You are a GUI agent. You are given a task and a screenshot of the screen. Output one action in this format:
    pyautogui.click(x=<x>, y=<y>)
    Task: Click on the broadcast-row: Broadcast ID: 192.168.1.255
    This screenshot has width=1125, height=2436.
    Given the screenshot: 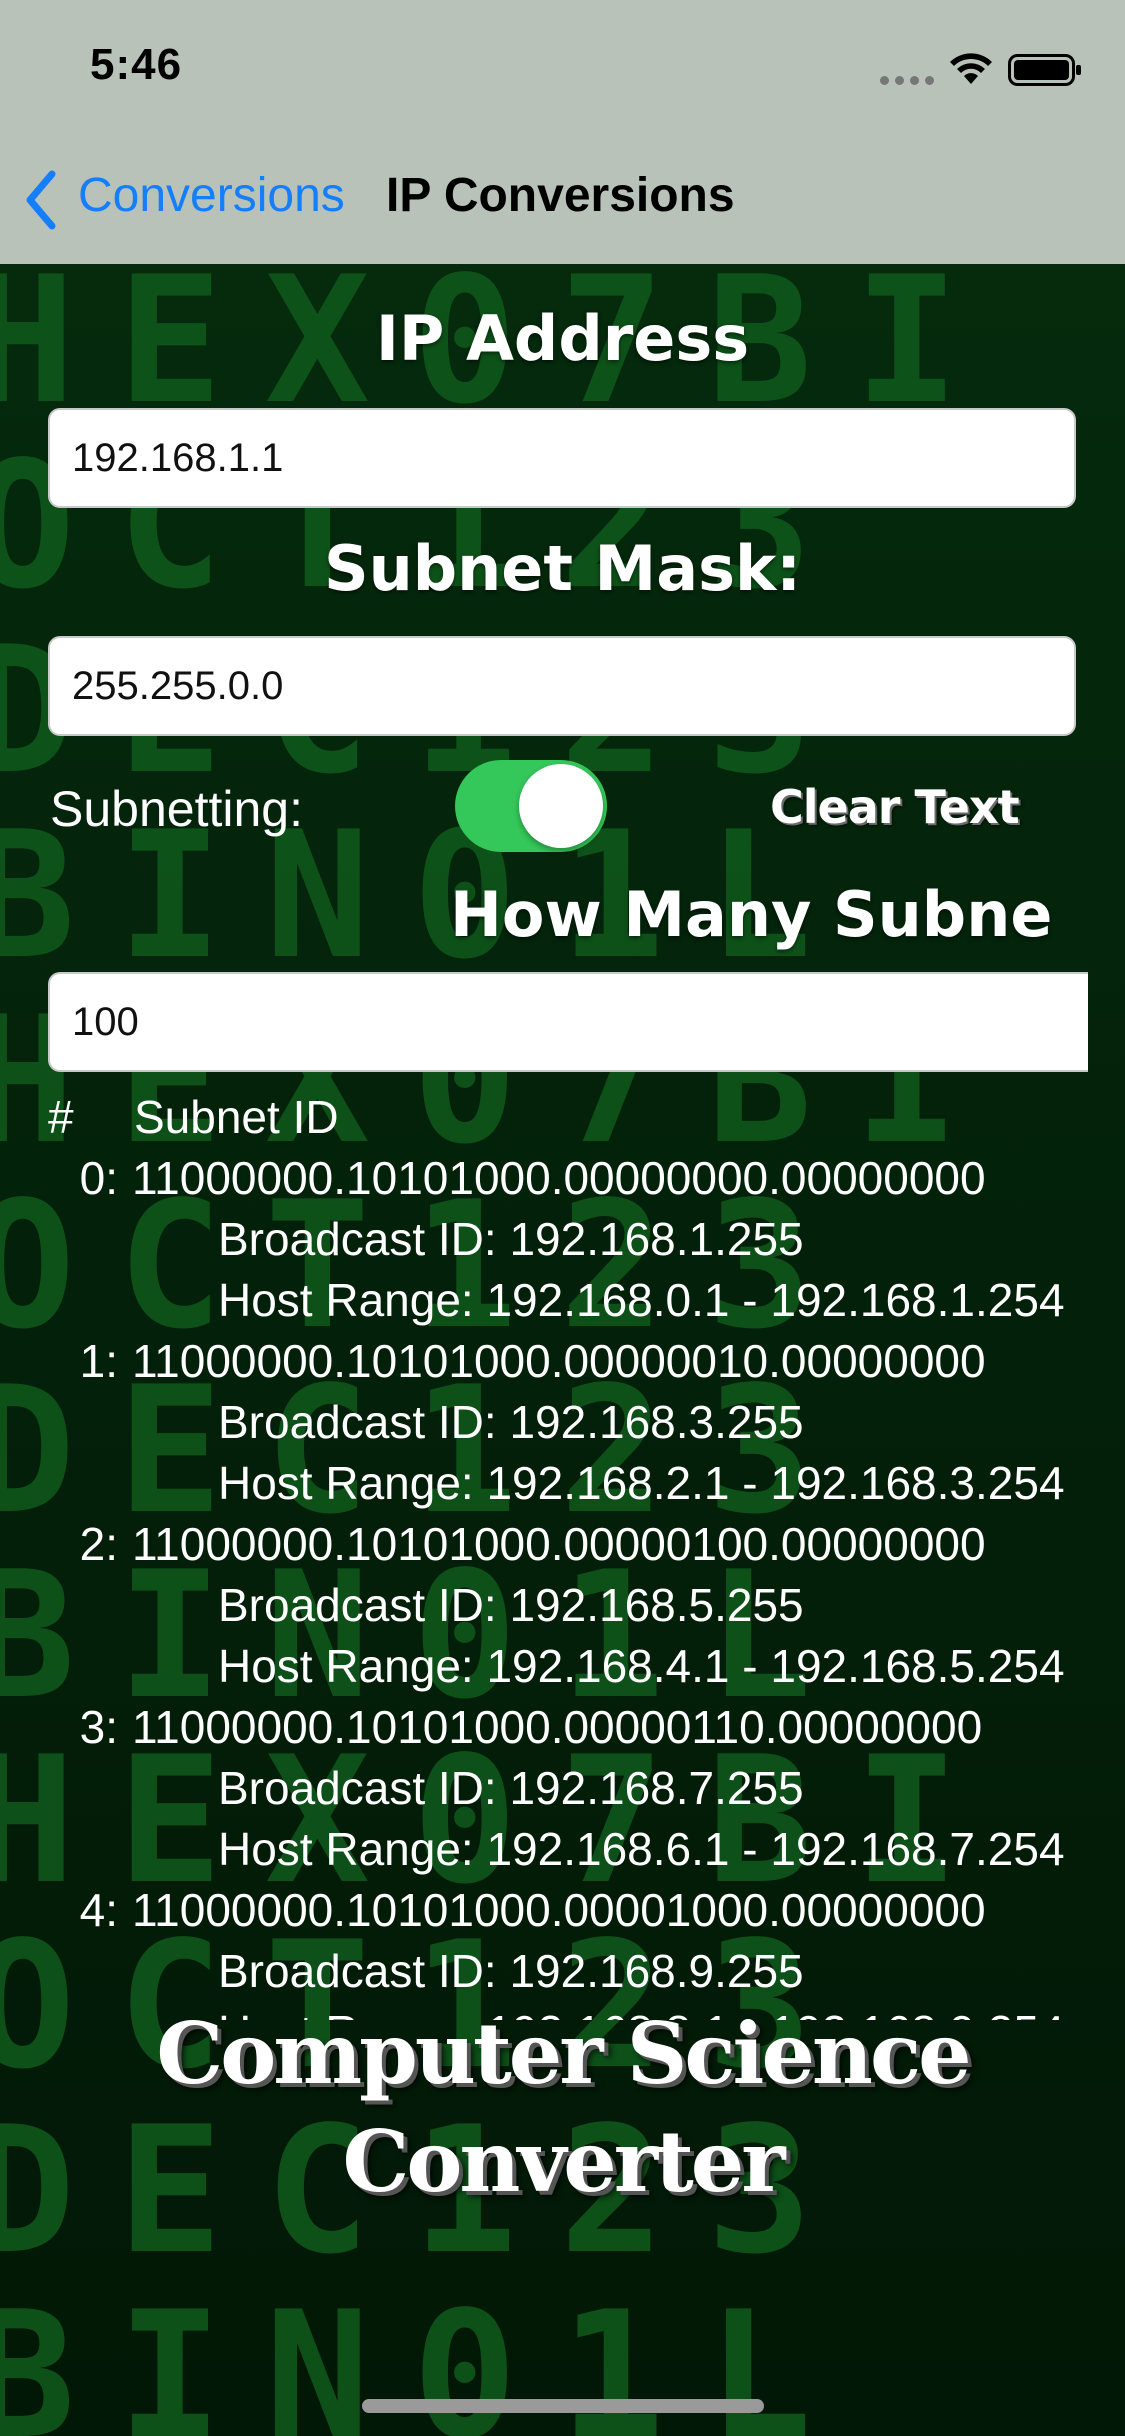 What is the action you would take?
    pyautogui.click(x=539, y=1242)
    